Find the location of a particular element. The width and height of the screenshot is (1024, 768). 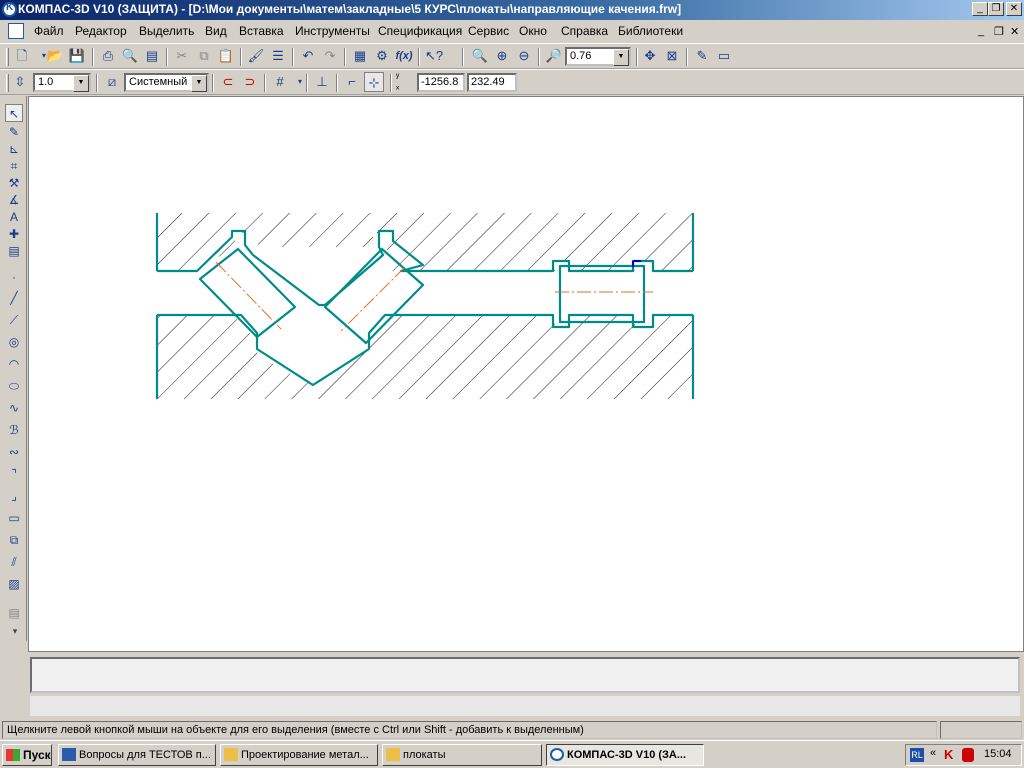

collect-contour-icon: ⧉ is located at coordinates (14, 540).